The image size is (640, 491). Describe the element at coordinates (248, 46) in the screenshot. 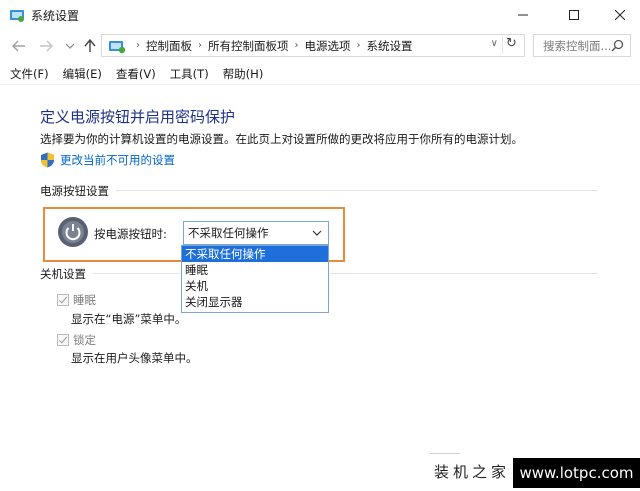

I see `breadcrumb-item: 所有控制面板项` at that location.